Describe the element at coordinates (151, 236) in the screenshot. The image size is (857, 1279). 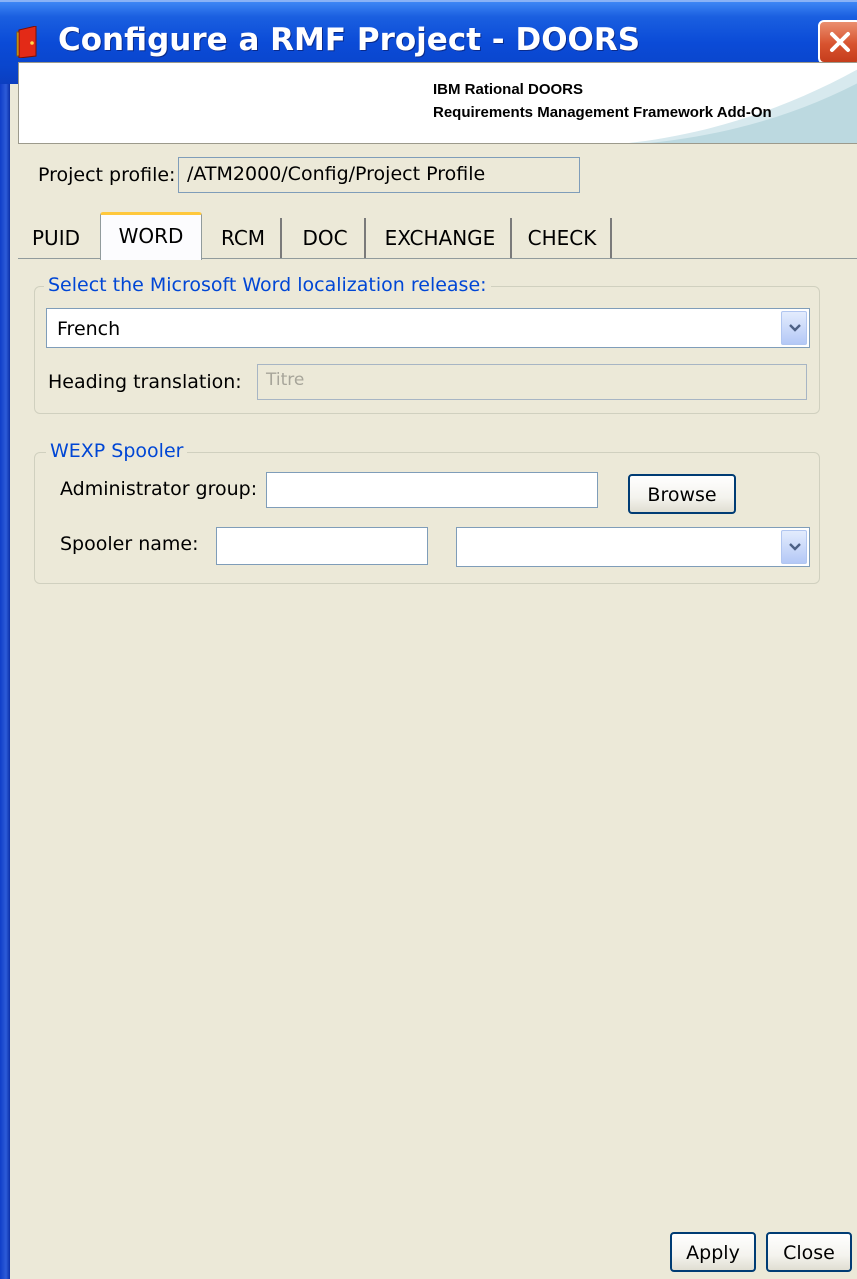
I see `tab-word: WORD` at that location.